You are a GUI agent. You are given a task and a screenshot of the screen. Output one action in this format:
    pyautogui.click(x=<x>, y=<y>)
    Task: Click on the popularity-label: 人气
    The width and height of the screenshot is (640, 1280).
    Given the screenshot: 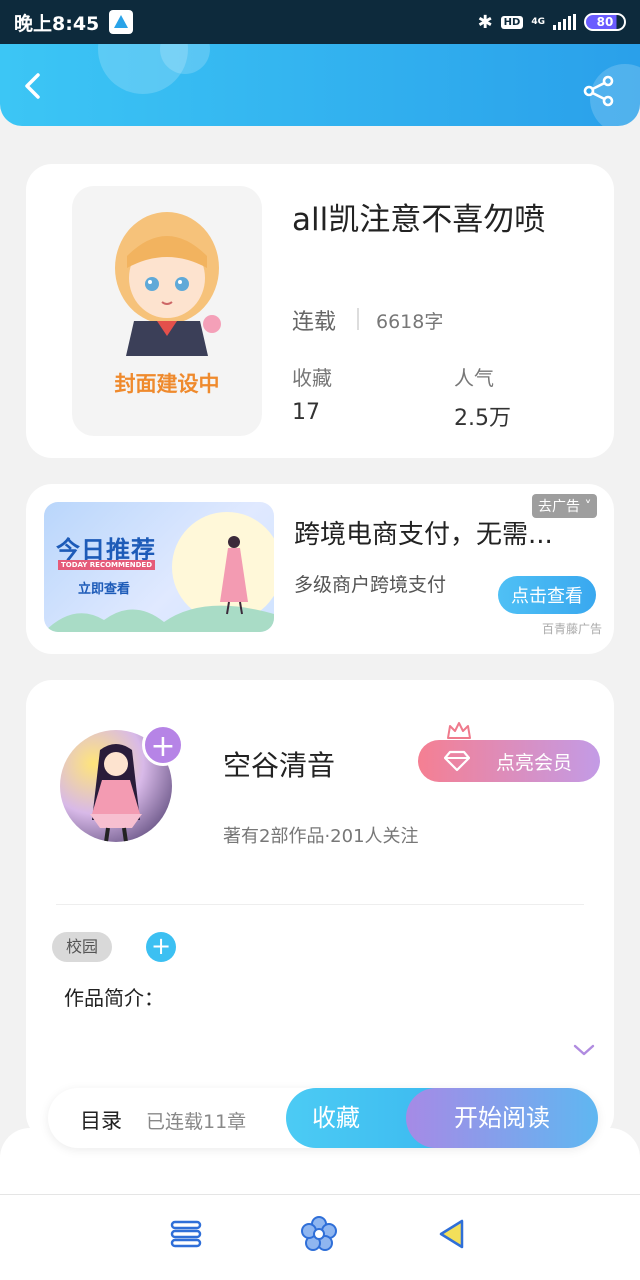 What is the action you would take?
    pyautogui.click(x=474, y=378)
    